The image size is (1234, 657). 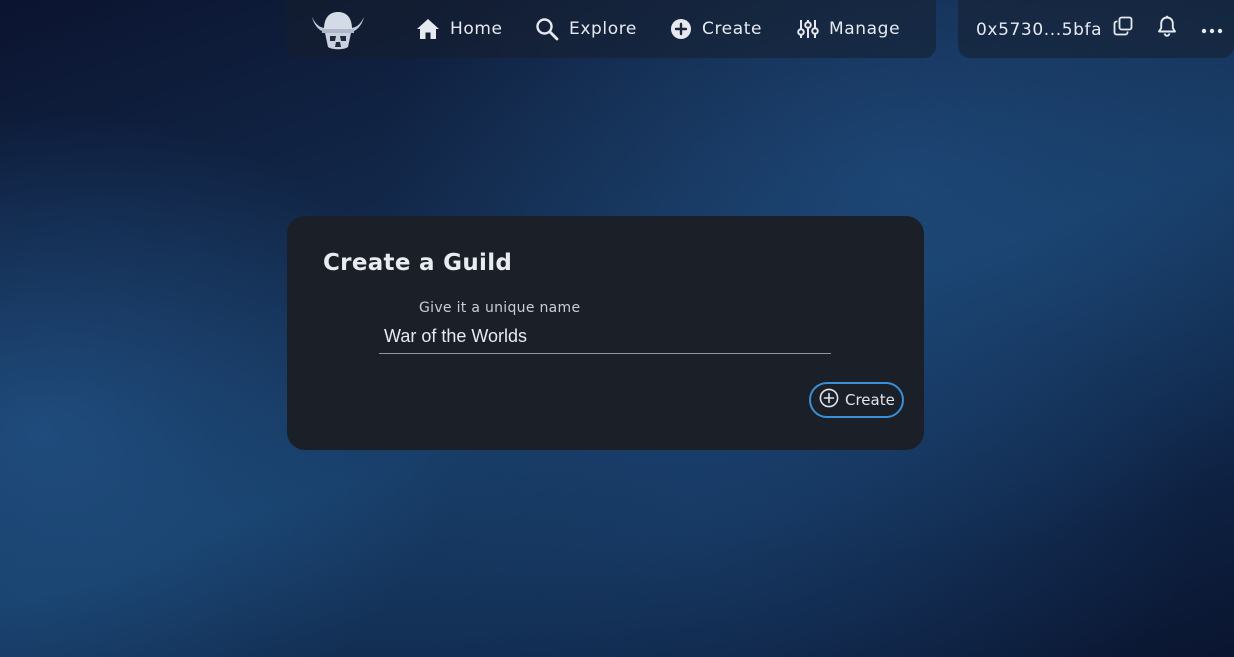 I want to click on wallet-panel: 0x5730...5bfa, so click(x=1096, y=29).